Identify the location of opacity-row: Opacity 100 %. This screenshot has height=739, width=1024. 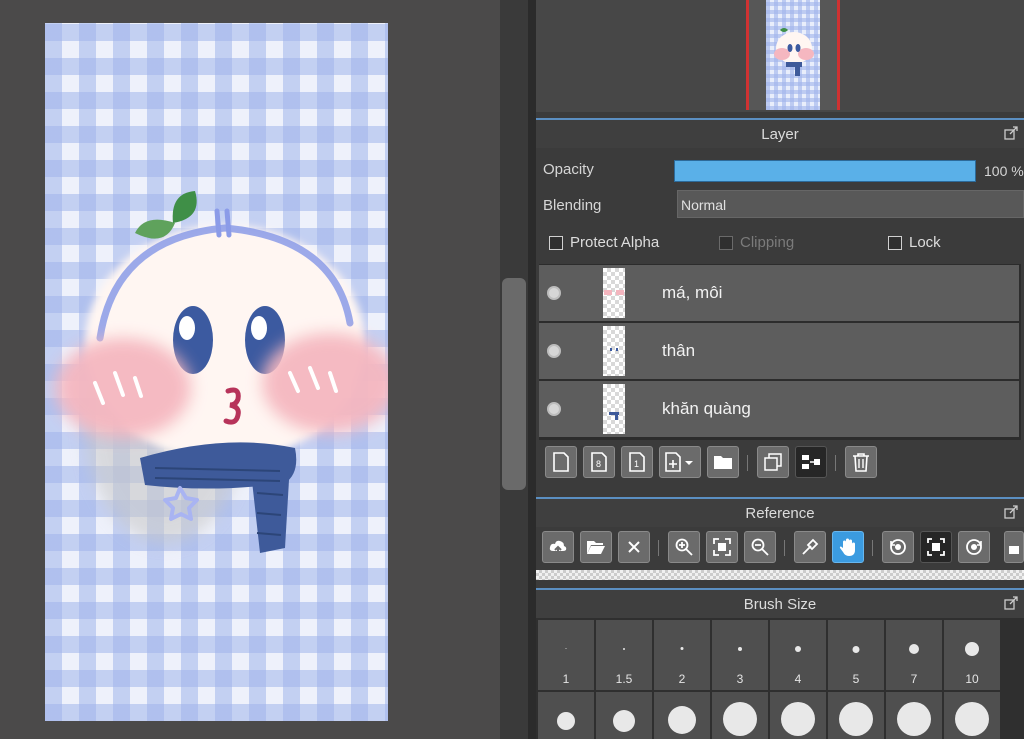
(780, 170).